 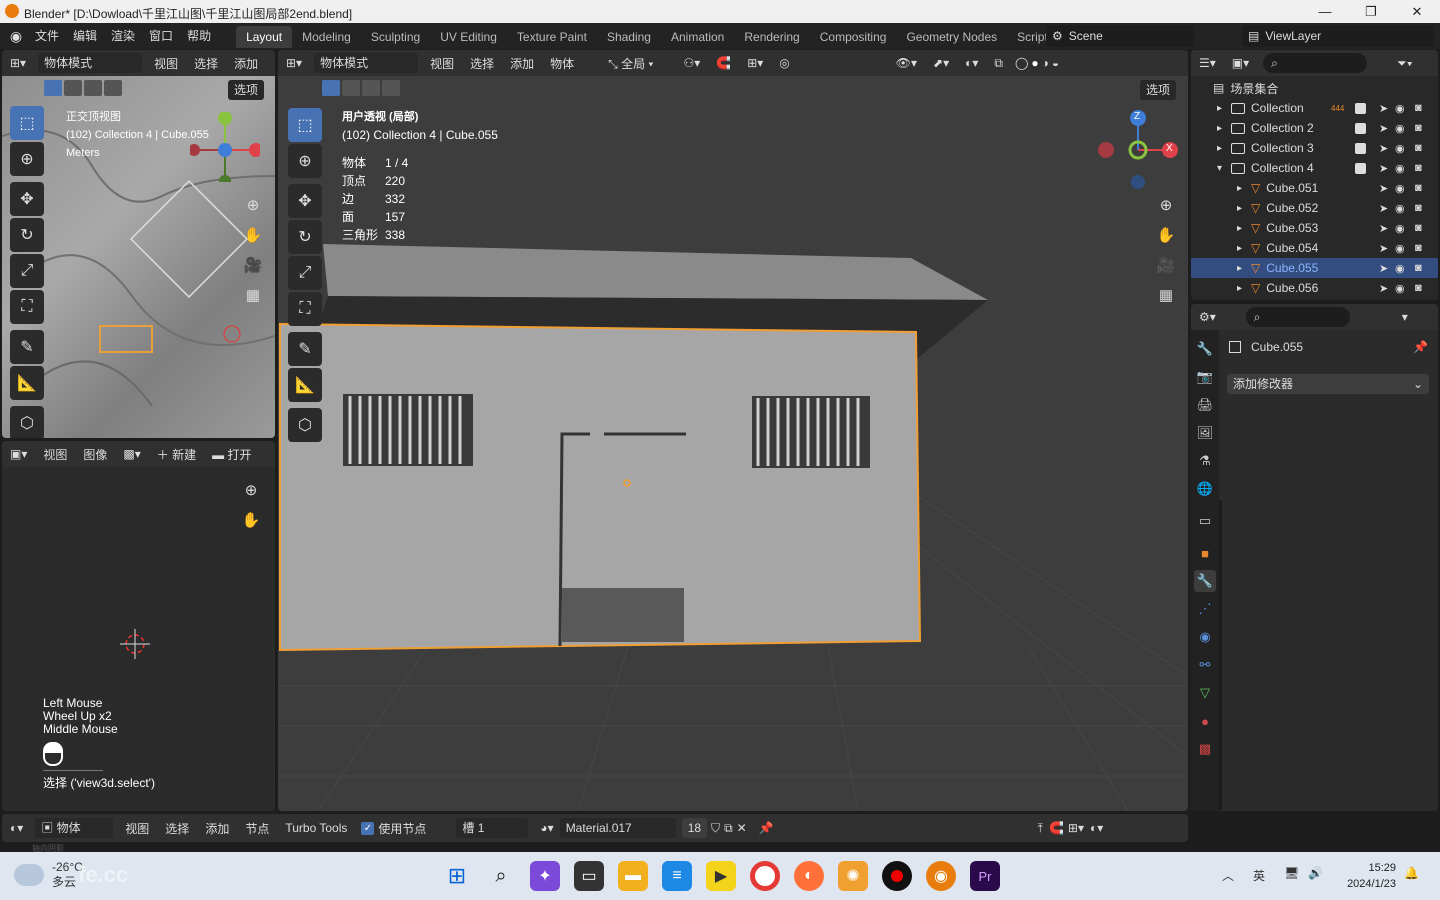 I want to click on workspace-tab: Animation, so click(x=697, y=37).